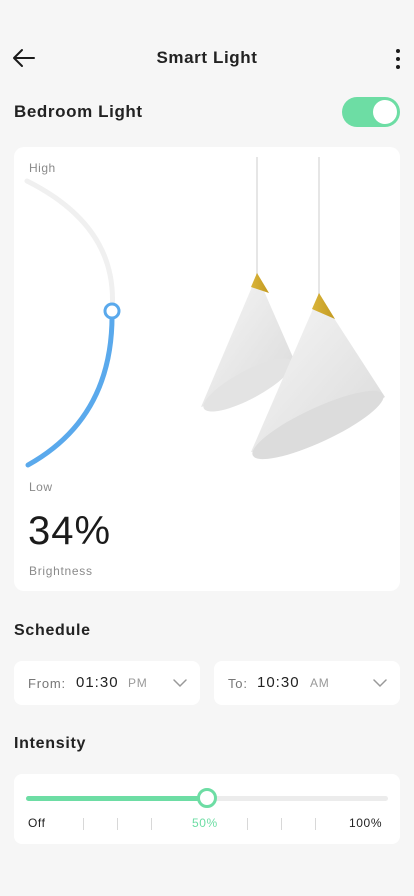 The image size is (414, 896). What do you see at coordinates (78, 111) in the screenshot?
I see `device-name: Bedroom Light` at bounding box center [78, 111].